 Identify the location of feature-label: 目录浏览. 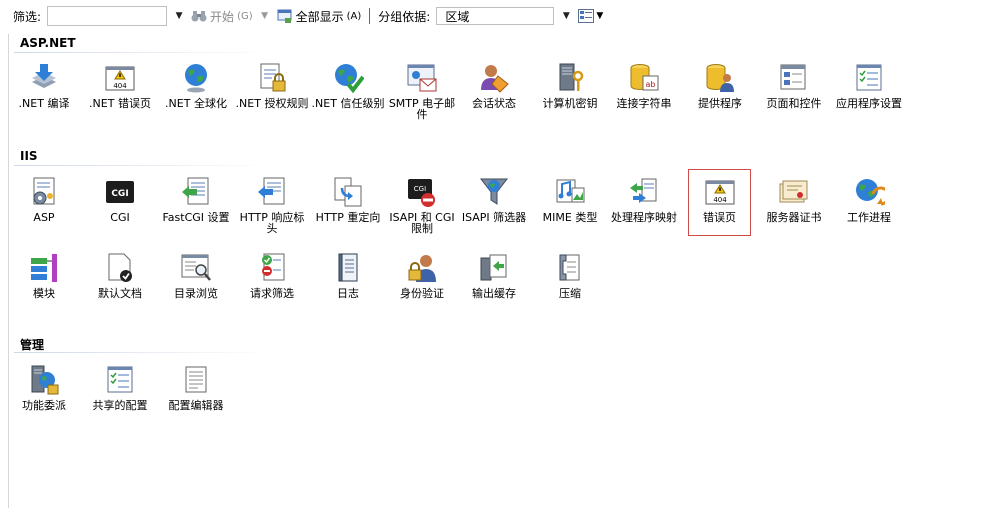
(196, 293).